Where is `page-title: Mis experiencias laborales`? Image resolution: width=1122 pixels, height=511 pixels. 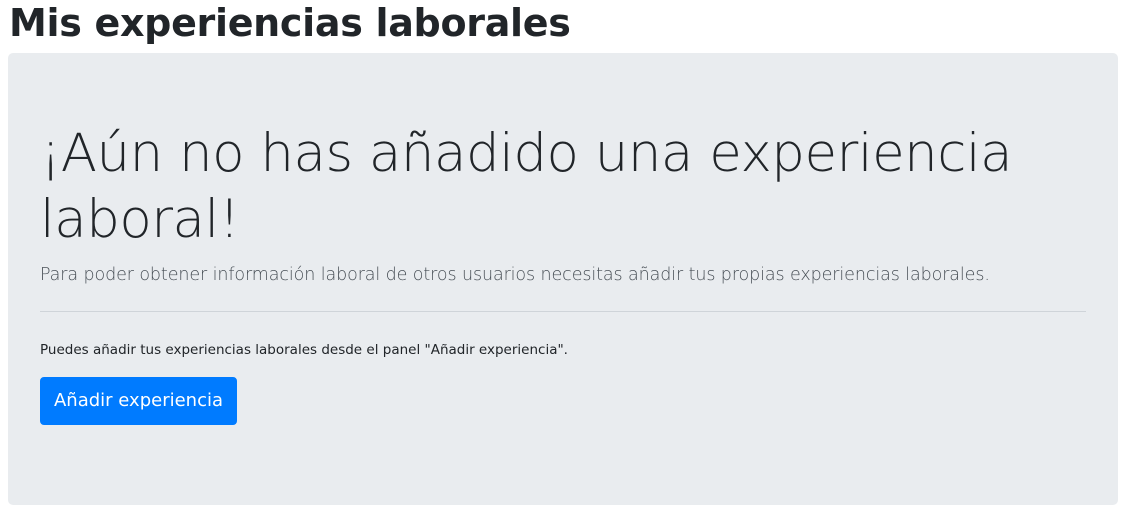
page-title: Mis experiencias laborales is located at coordinates (290, 23).